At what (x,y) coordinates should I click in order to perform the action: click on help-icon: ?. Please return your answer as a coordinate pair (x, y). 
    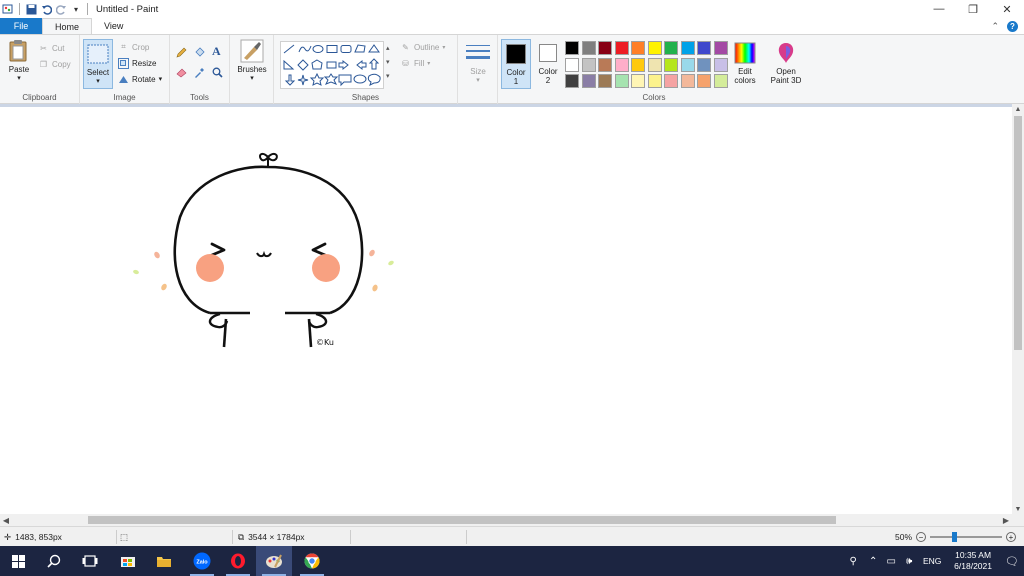
    Looking at the image, I should click on (1012, 26).